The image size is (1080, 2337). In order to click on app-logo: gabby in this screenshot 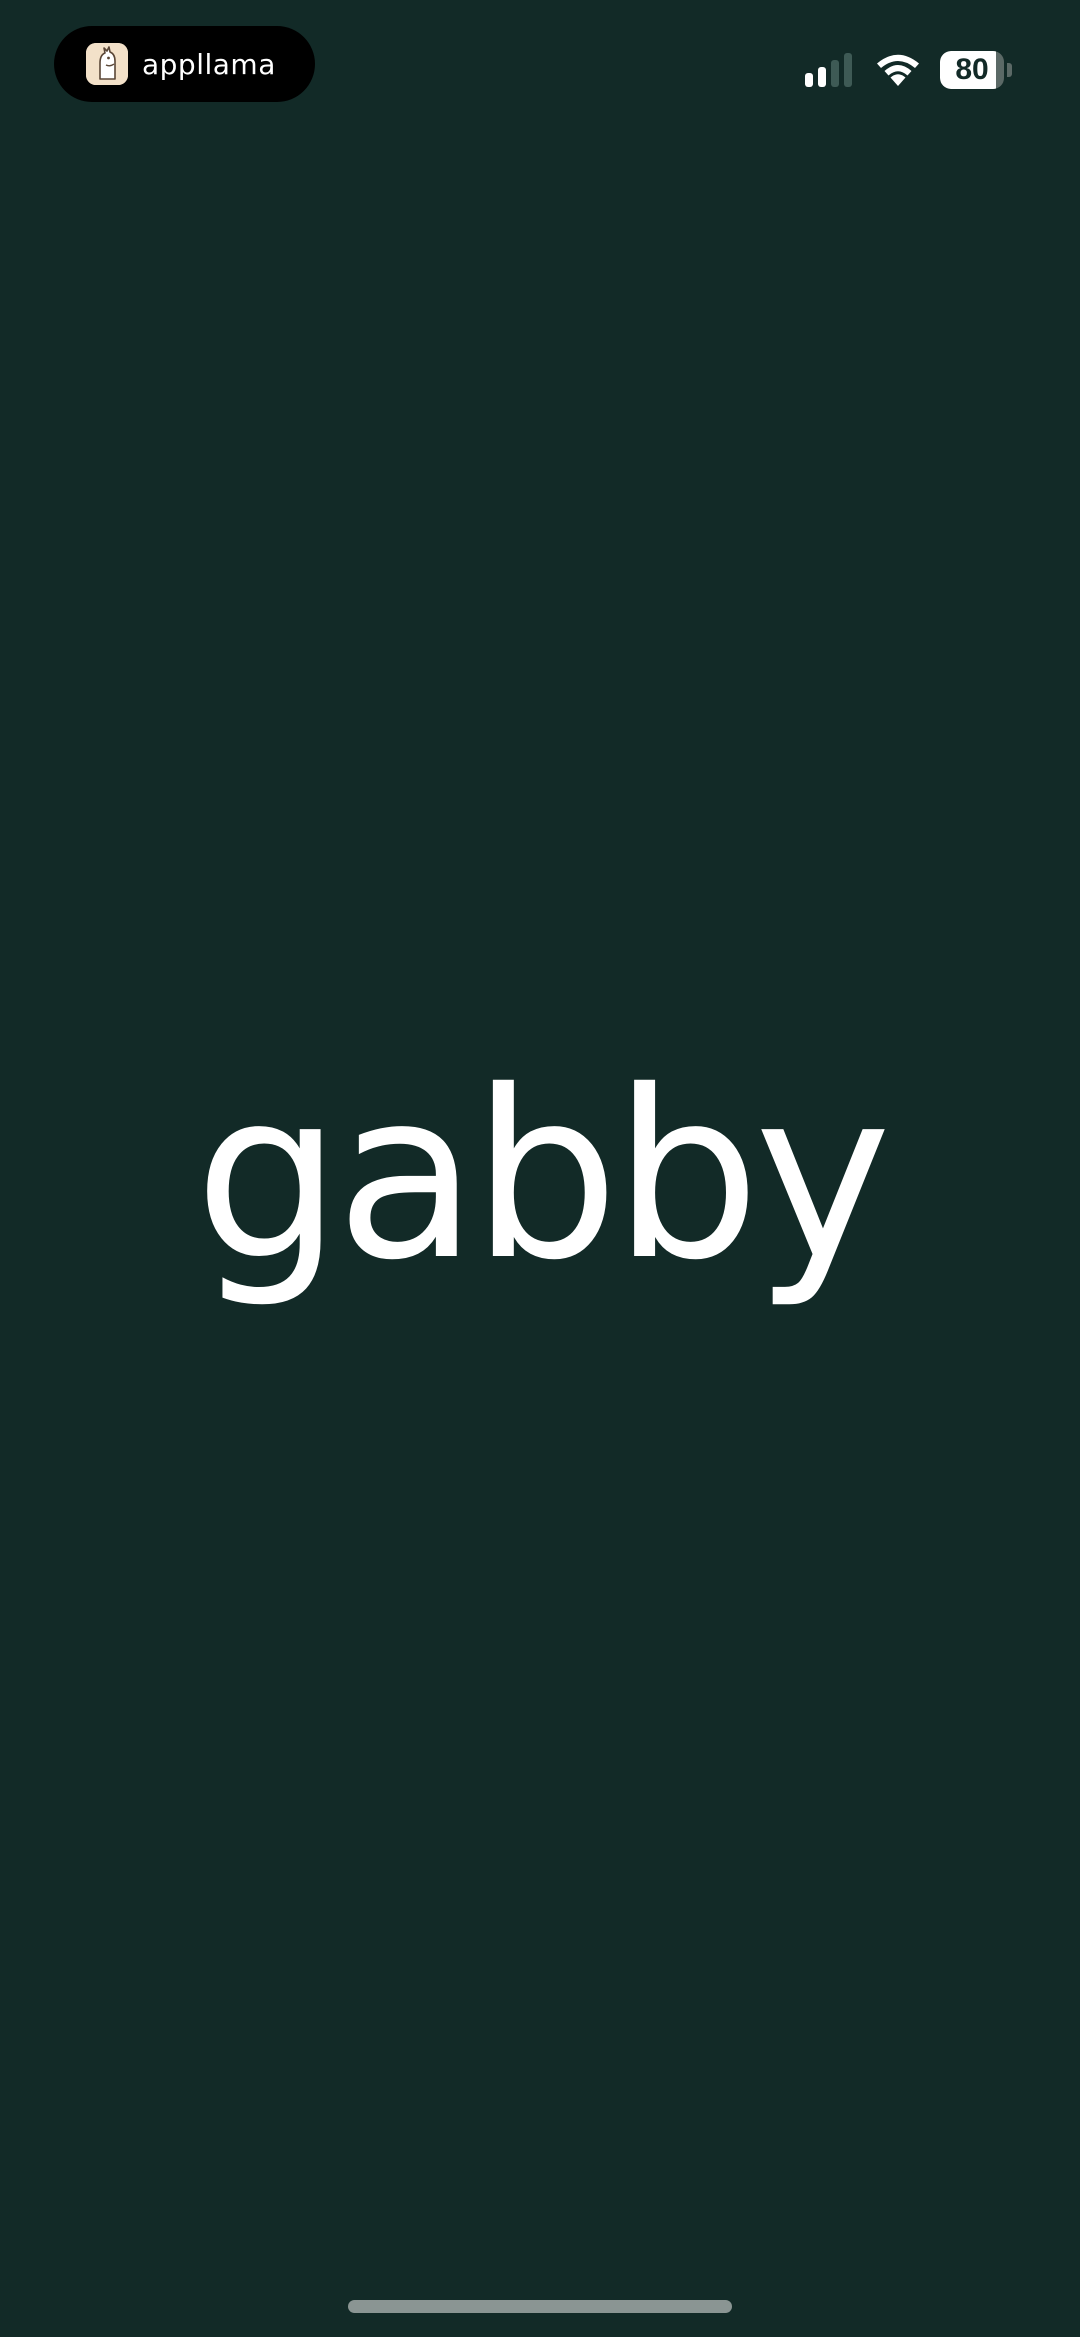, I will do `click(542, 1176)`.